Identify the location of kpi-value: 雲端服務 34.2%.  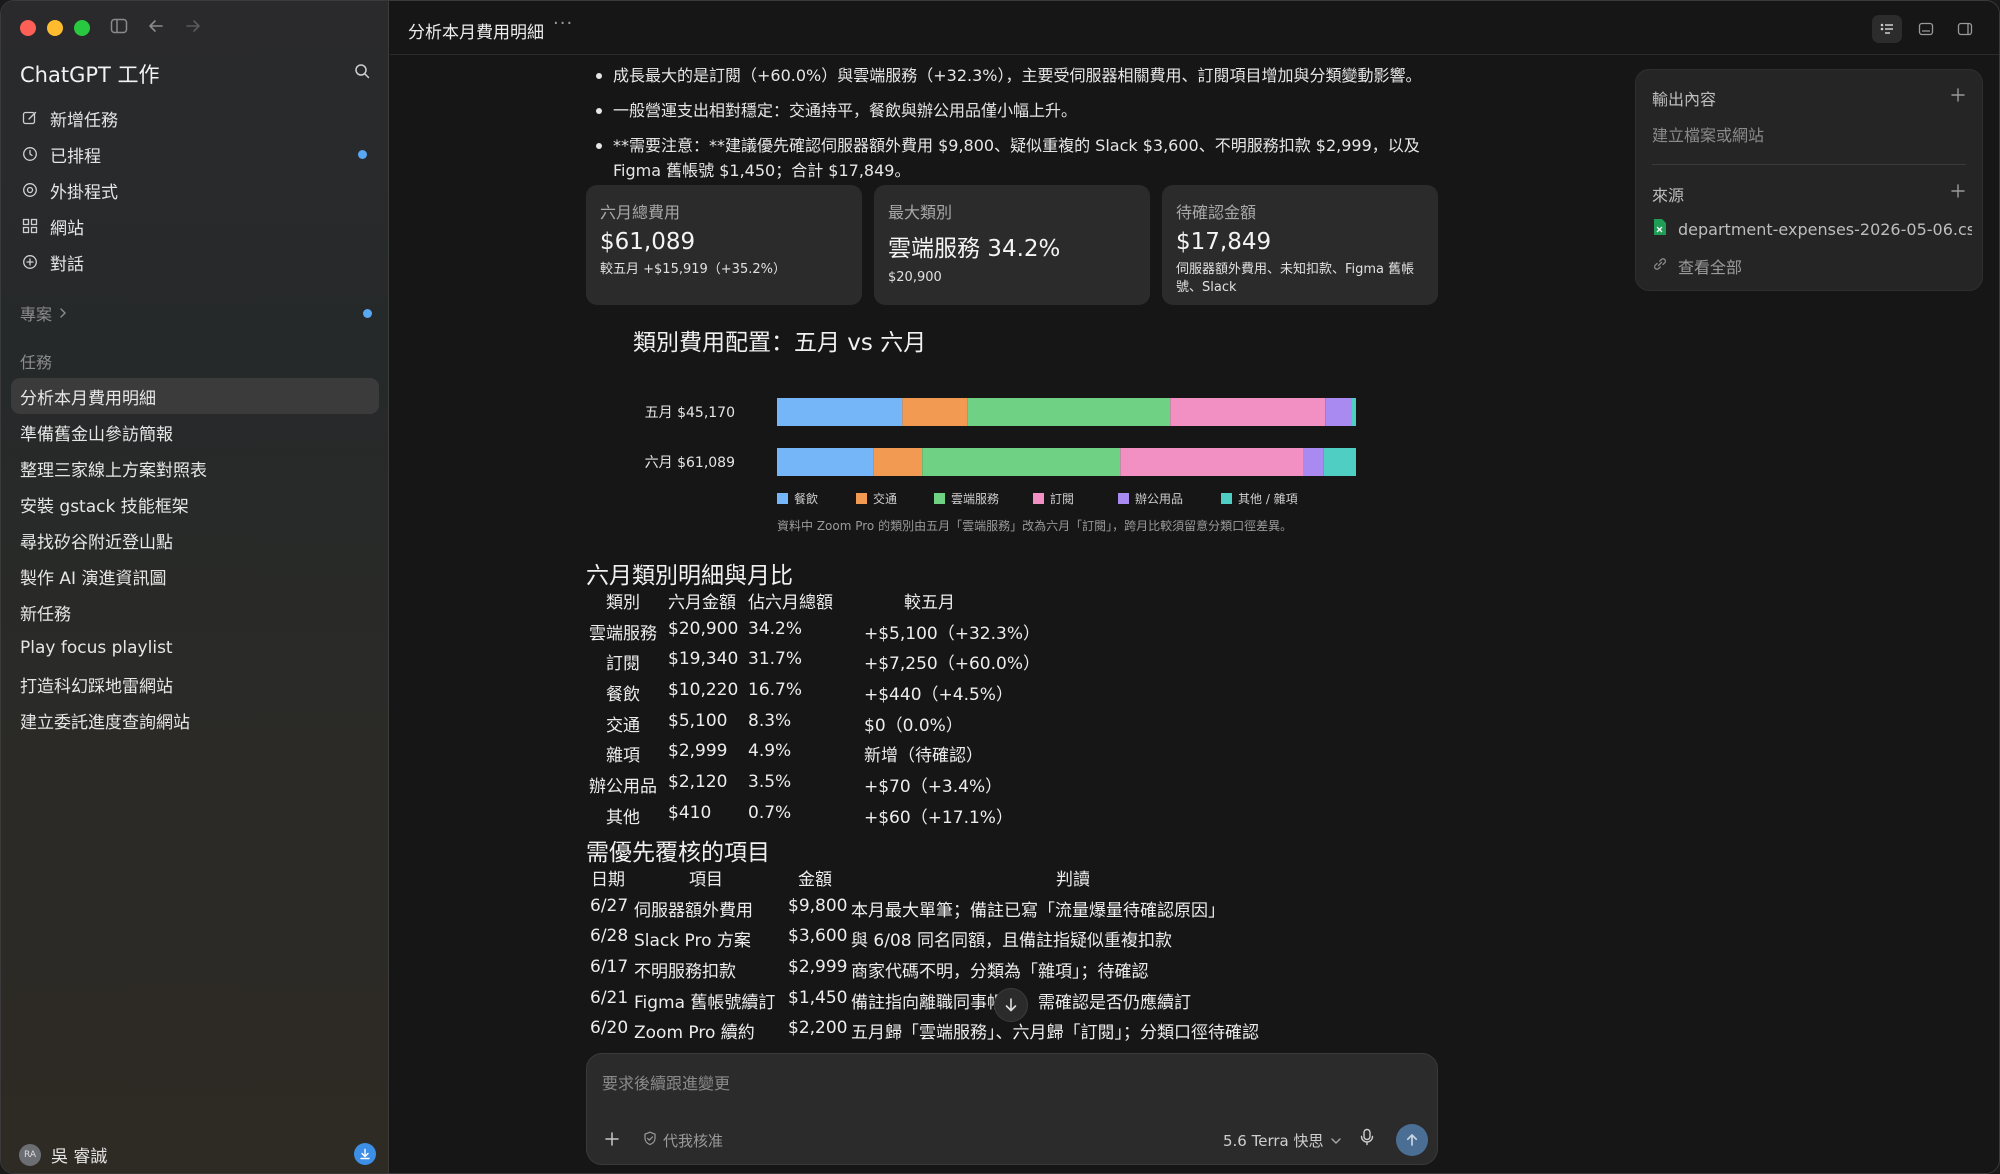
(974, 249).